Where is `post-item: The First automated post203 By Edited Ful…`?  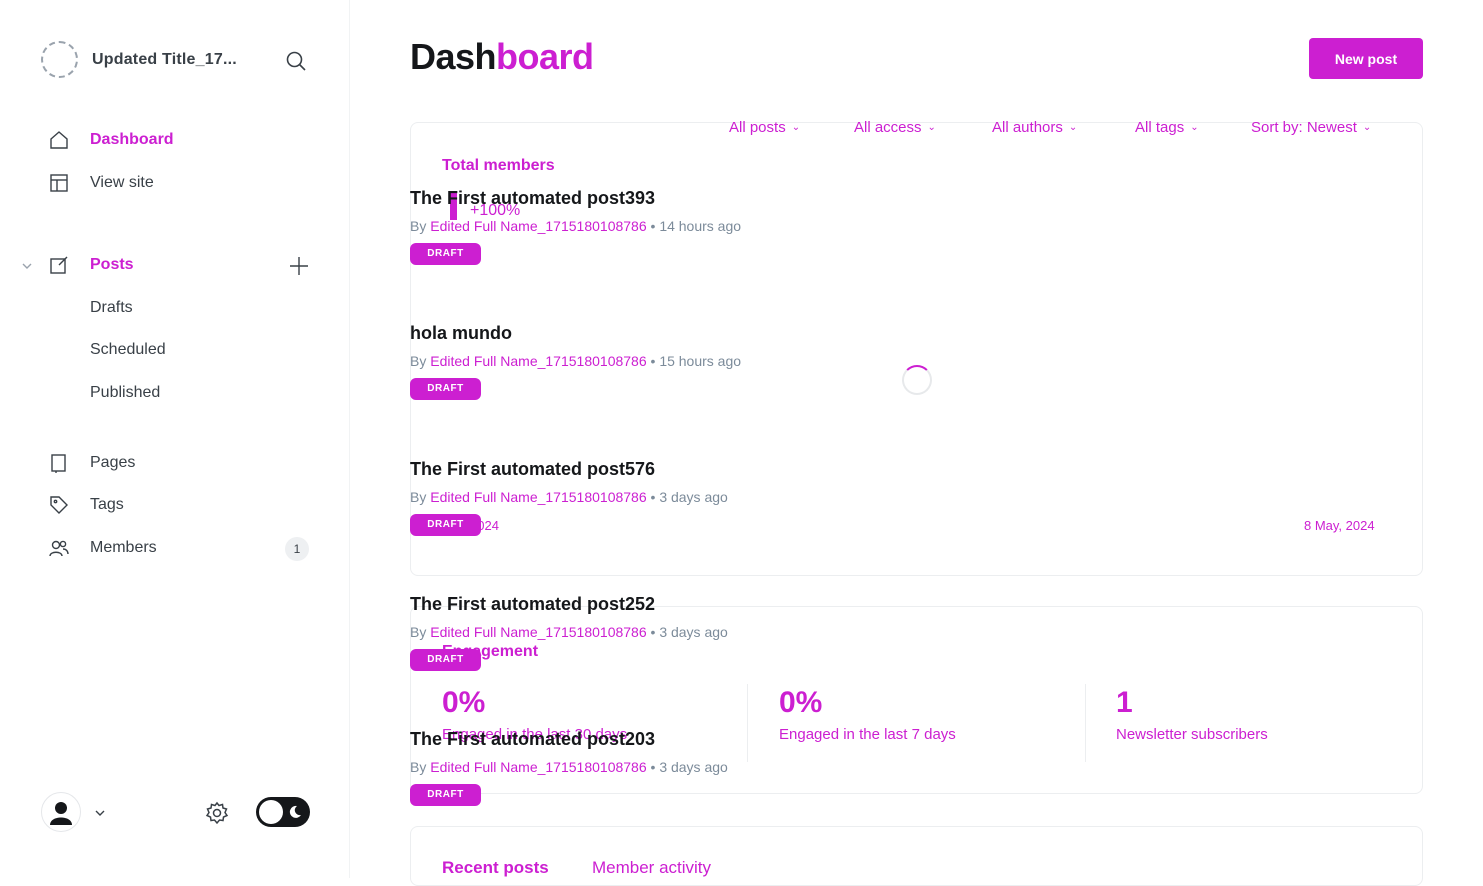
post-item: The First automated post203 By Edited Ful… is located at coordinates (670, 767).